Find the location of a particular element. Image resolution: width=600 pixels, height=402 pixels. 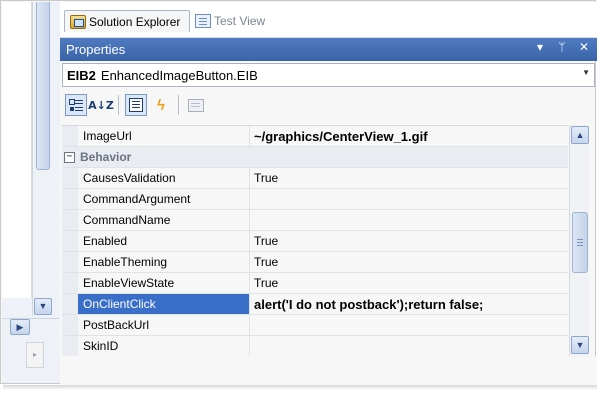

collapse-icon: − is located at coordinates (69, 157).